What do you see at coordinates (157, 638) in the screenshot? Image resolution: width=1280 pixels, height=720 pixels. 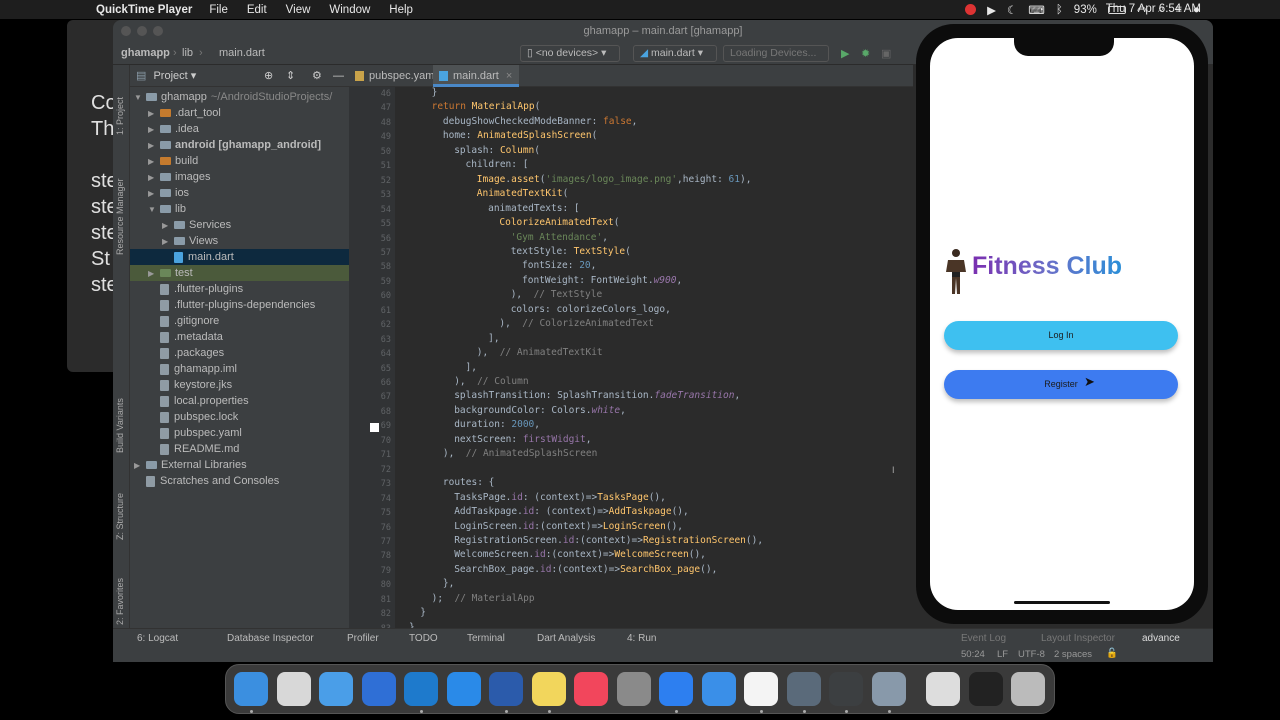 I see `tool-logcat: 6: Logcat` at bounding box center [157, 638].